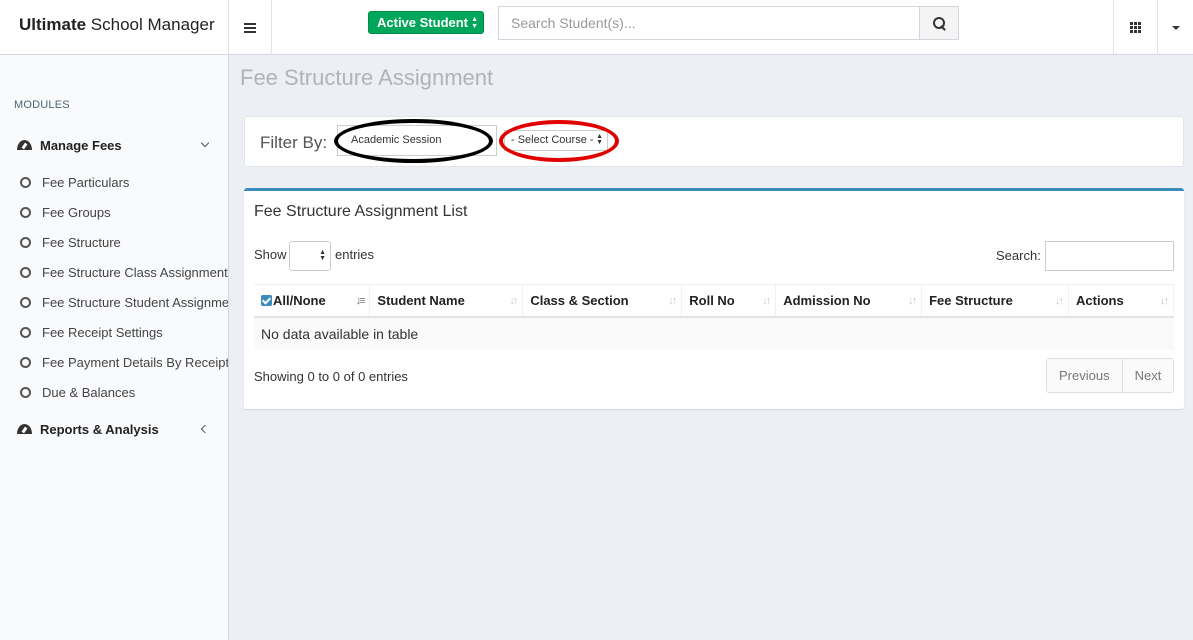 Image resolution: width=1193 pixels, height=640 pixels. I want to click on sidebar-item-class-assignment: Fee Structure Class Assignment, so click(114, 272).